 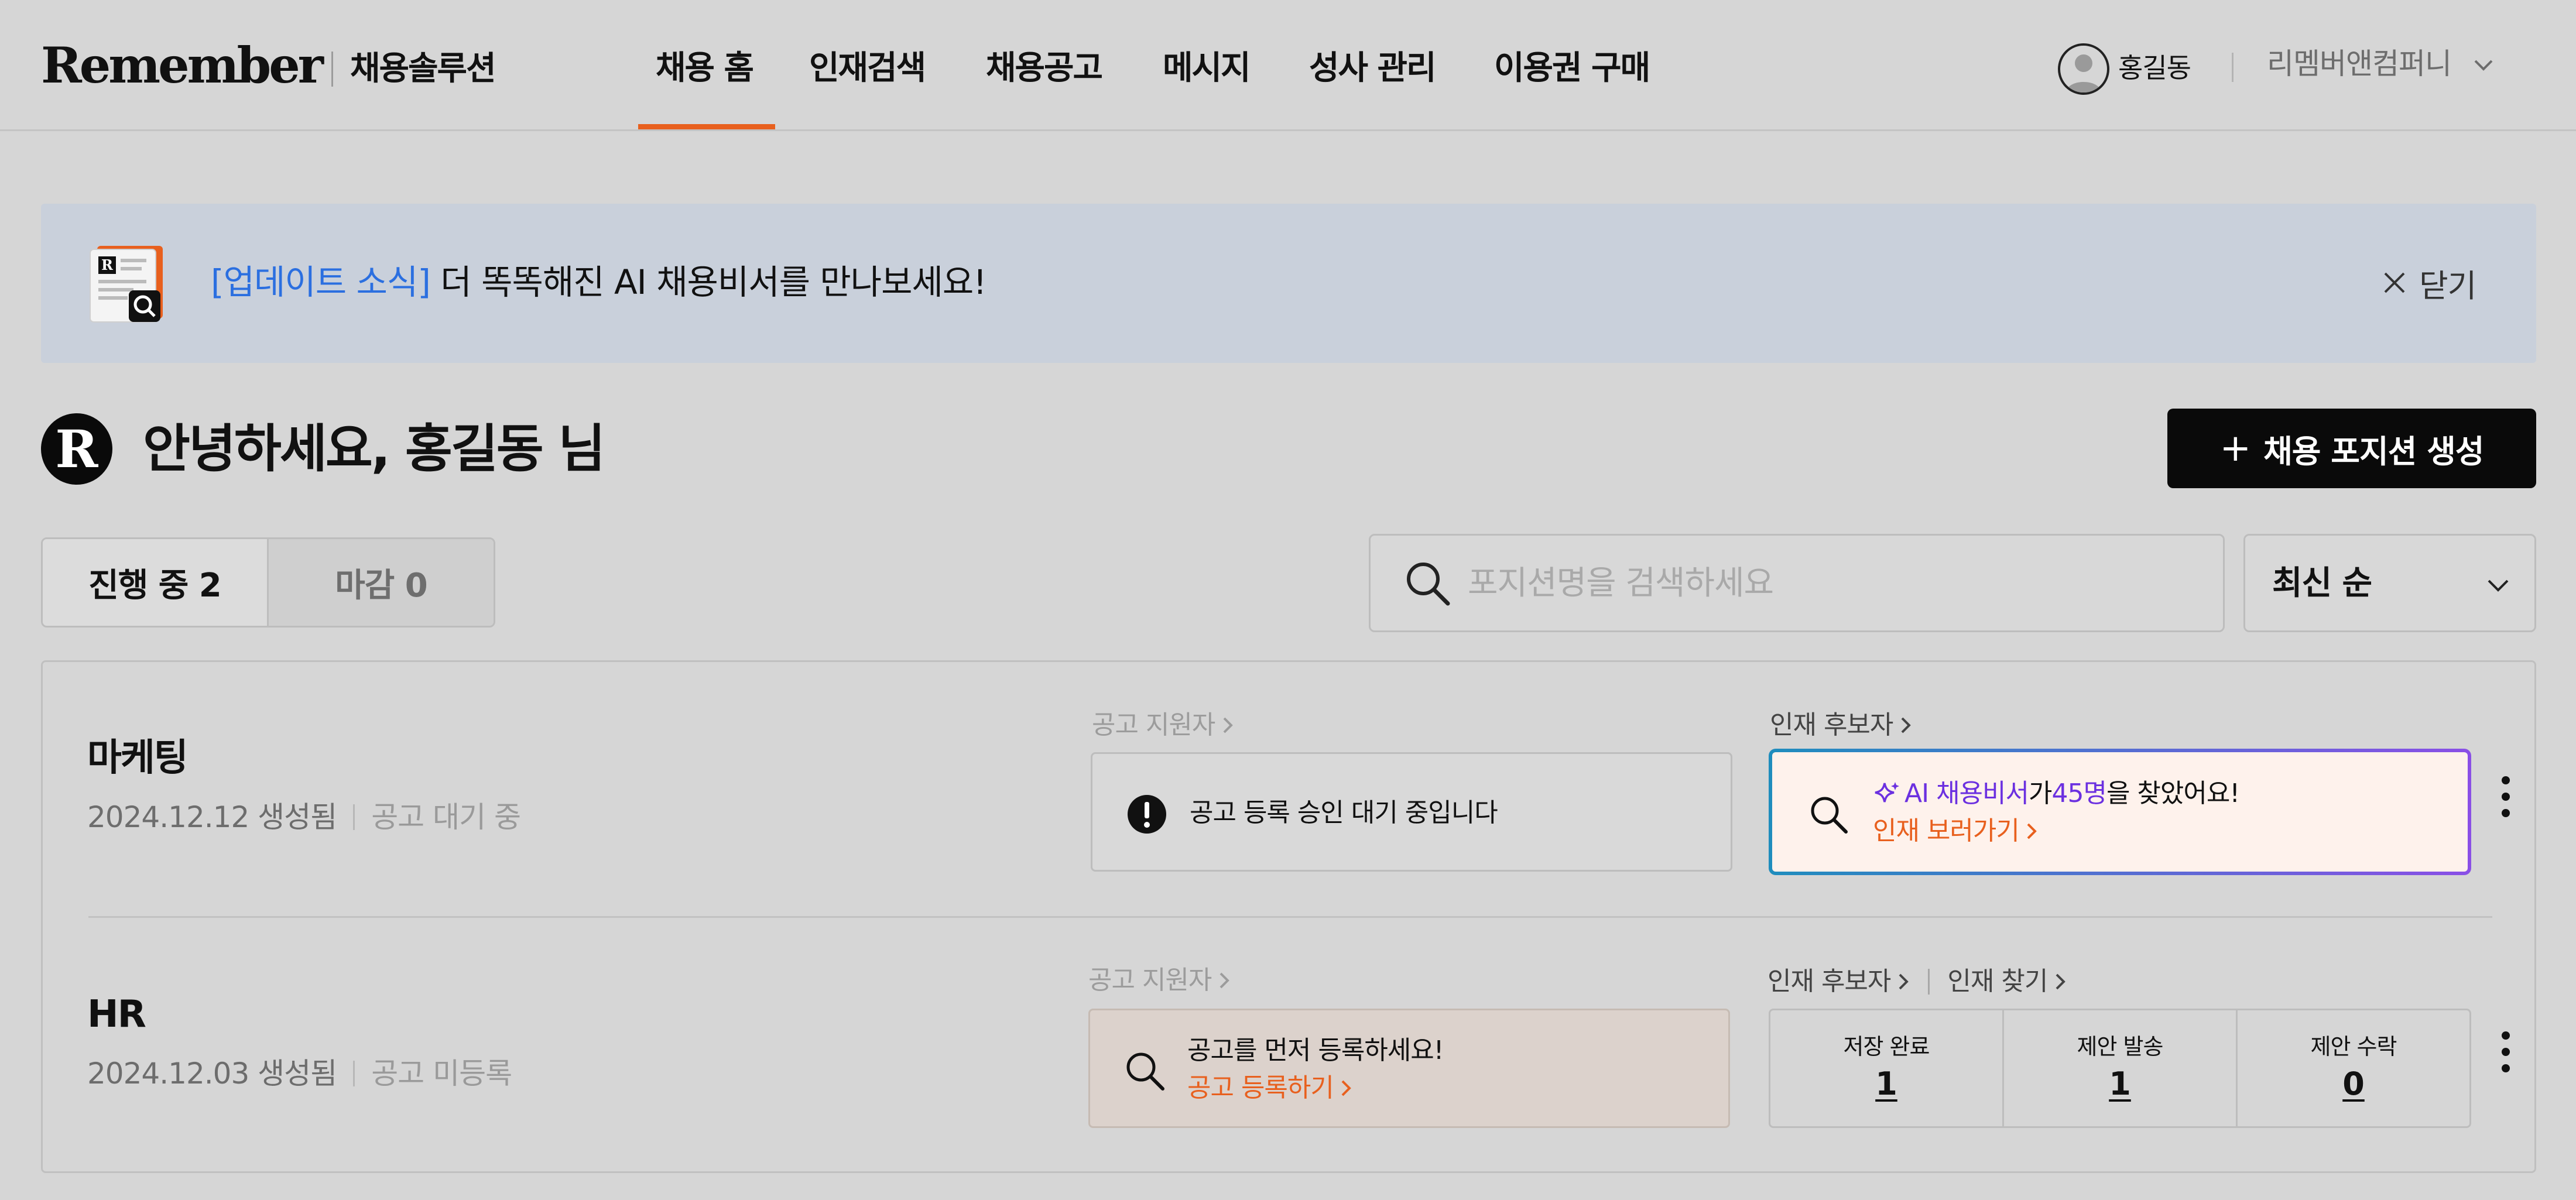 I want to click on remember-r-icon: R, so click(x=76, y=449).